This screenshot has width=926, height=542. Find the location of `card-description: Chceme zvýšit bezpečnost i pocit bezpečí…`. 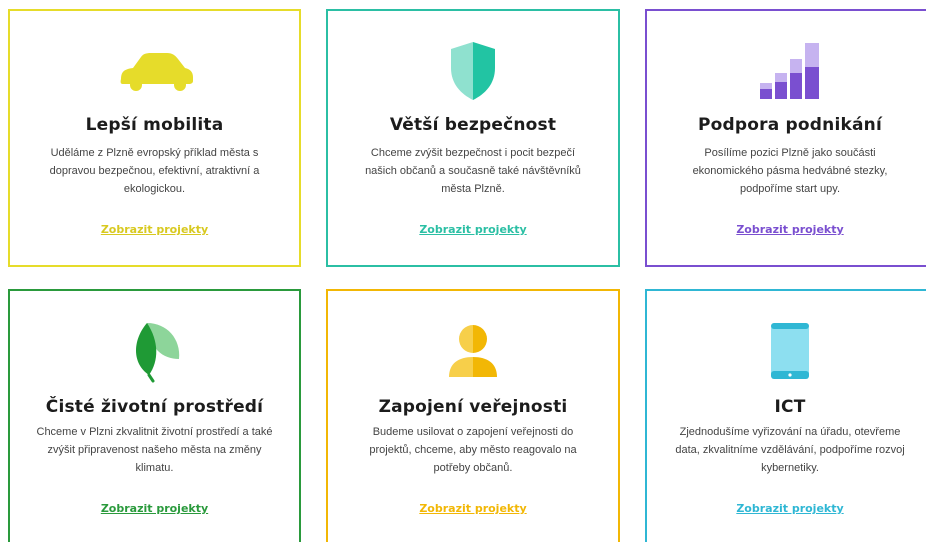

card-description: Chceme zvýšit bezpečnost i pocit bezpečí… is located at coordinates (473, 171).